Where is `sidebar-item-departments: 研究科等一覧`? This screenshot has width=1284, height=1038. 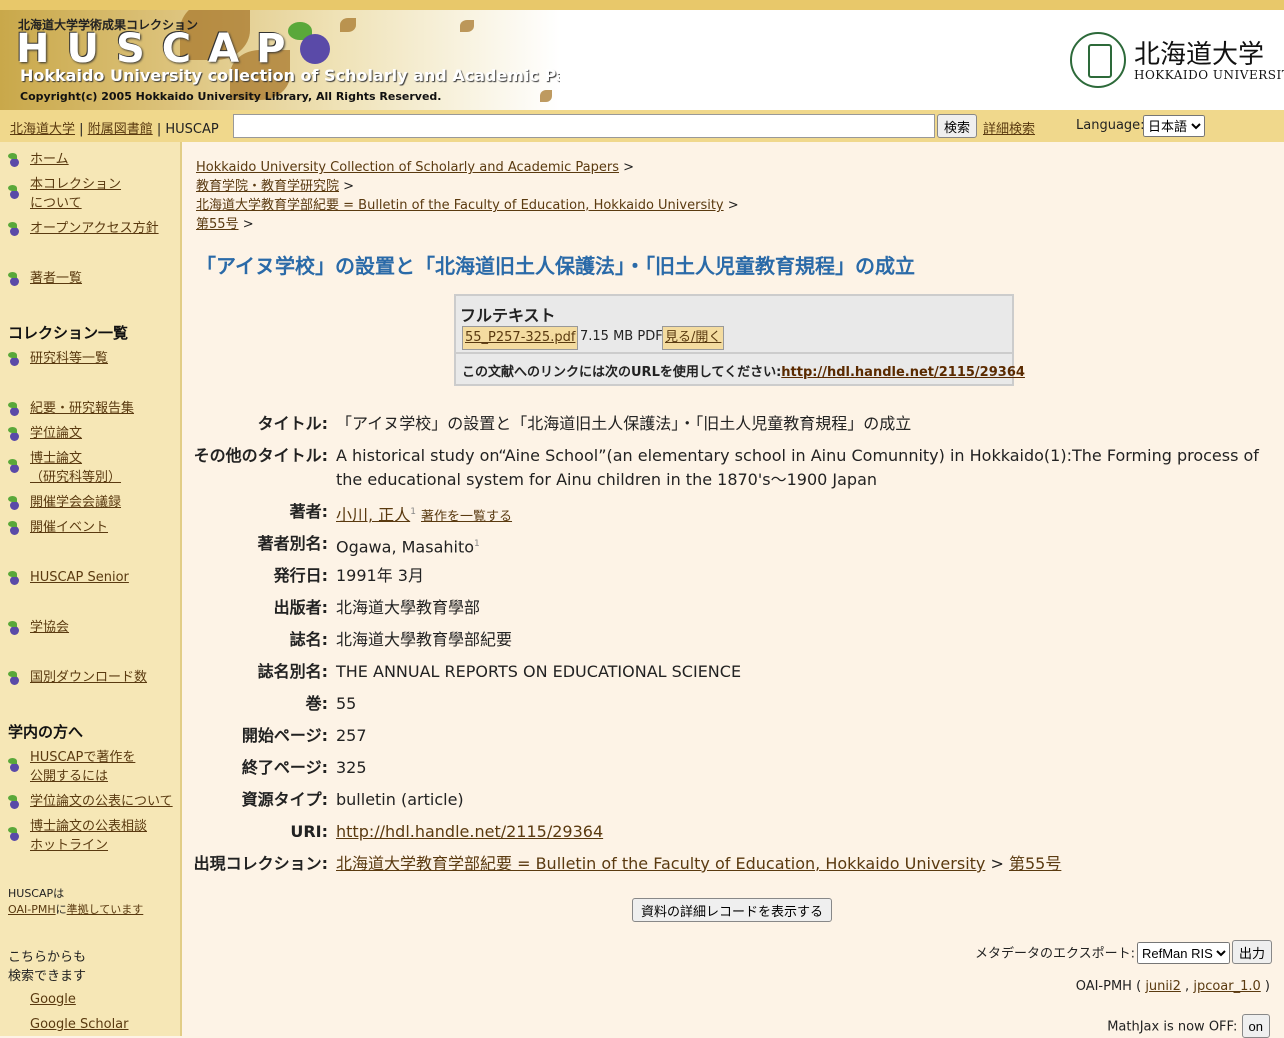 sidebar-item-departments: 研究科等一覧 is located at coordinates (58, 358).